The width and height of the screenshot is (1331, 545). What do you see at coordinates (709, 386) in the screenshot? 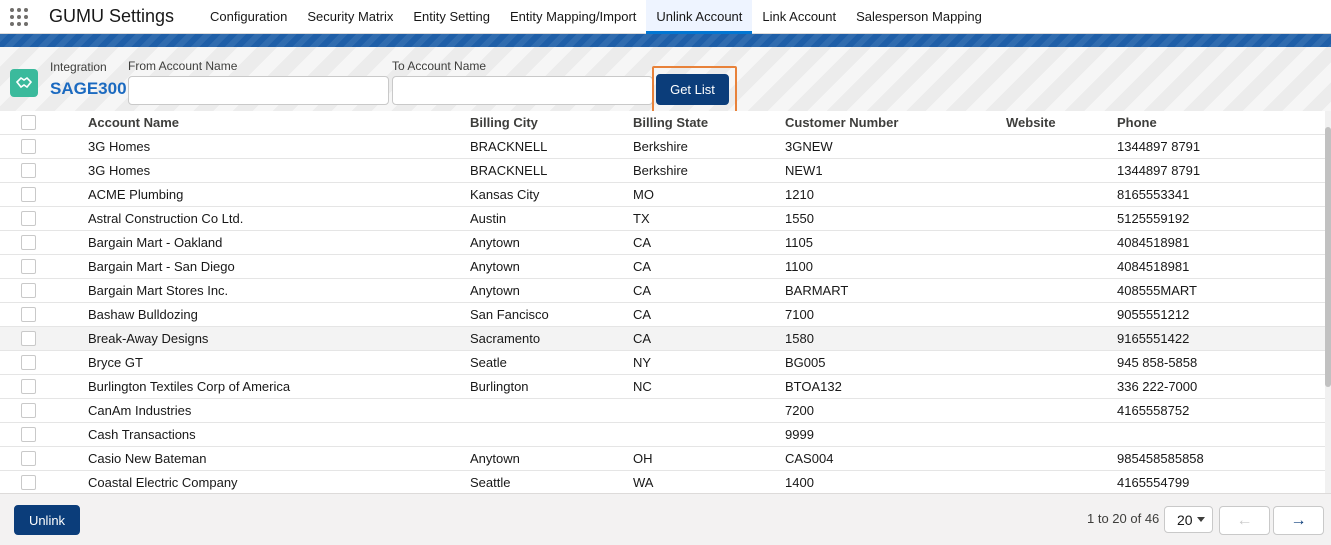
I see `cell-state: NC` at bounding box center [709, 386].